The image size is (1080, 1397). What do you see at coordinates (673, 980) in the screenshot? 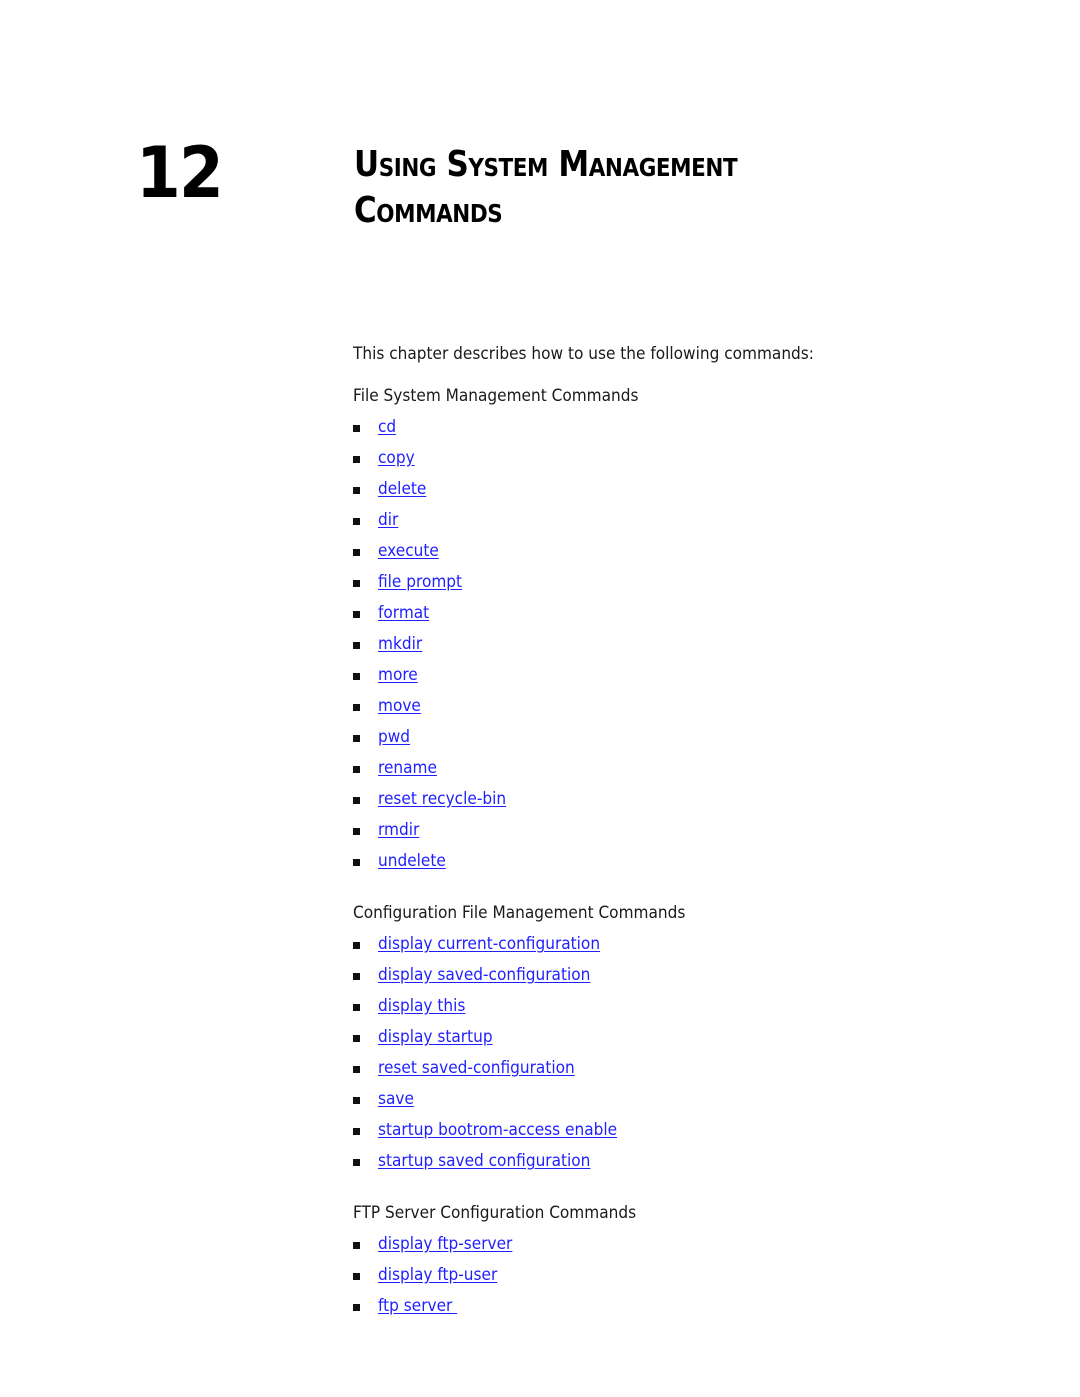
I see `list-item: display saved-configuration` at bounding box center [673, 980].